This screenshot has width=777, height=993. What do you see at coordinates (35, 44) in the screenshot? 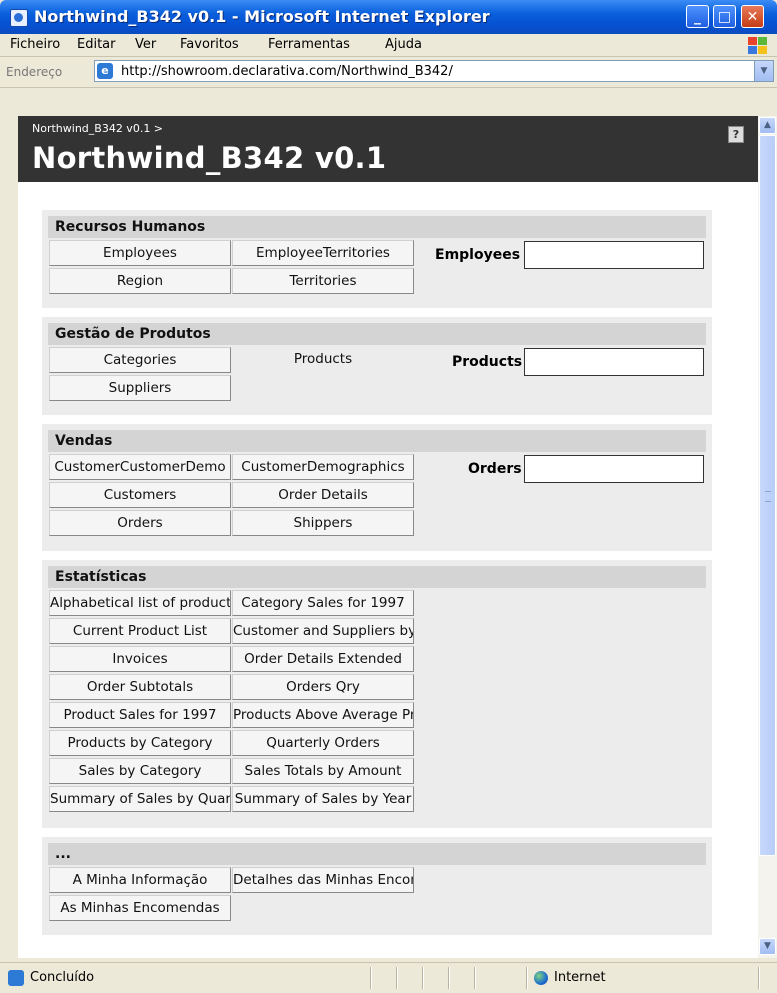
I see `menu-ficheiro: Ficheiro` at bounding box center [35, 44].